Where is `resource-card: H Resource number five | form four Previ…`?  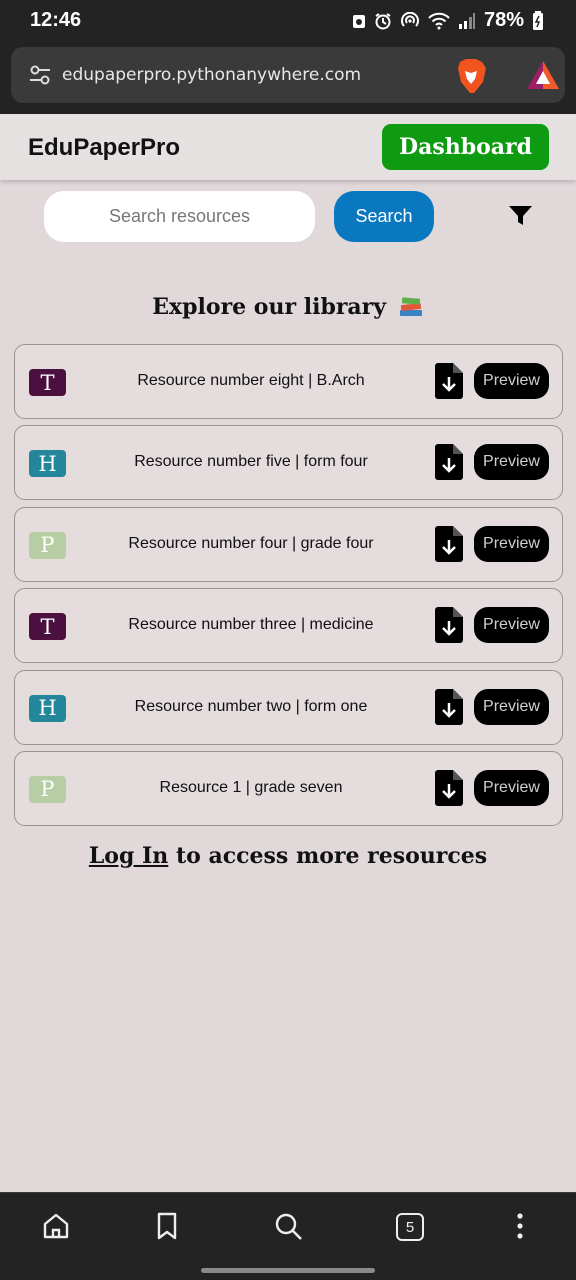 resource-card: H Resource number five | form four Previ… is located at coordinates (288, 463).